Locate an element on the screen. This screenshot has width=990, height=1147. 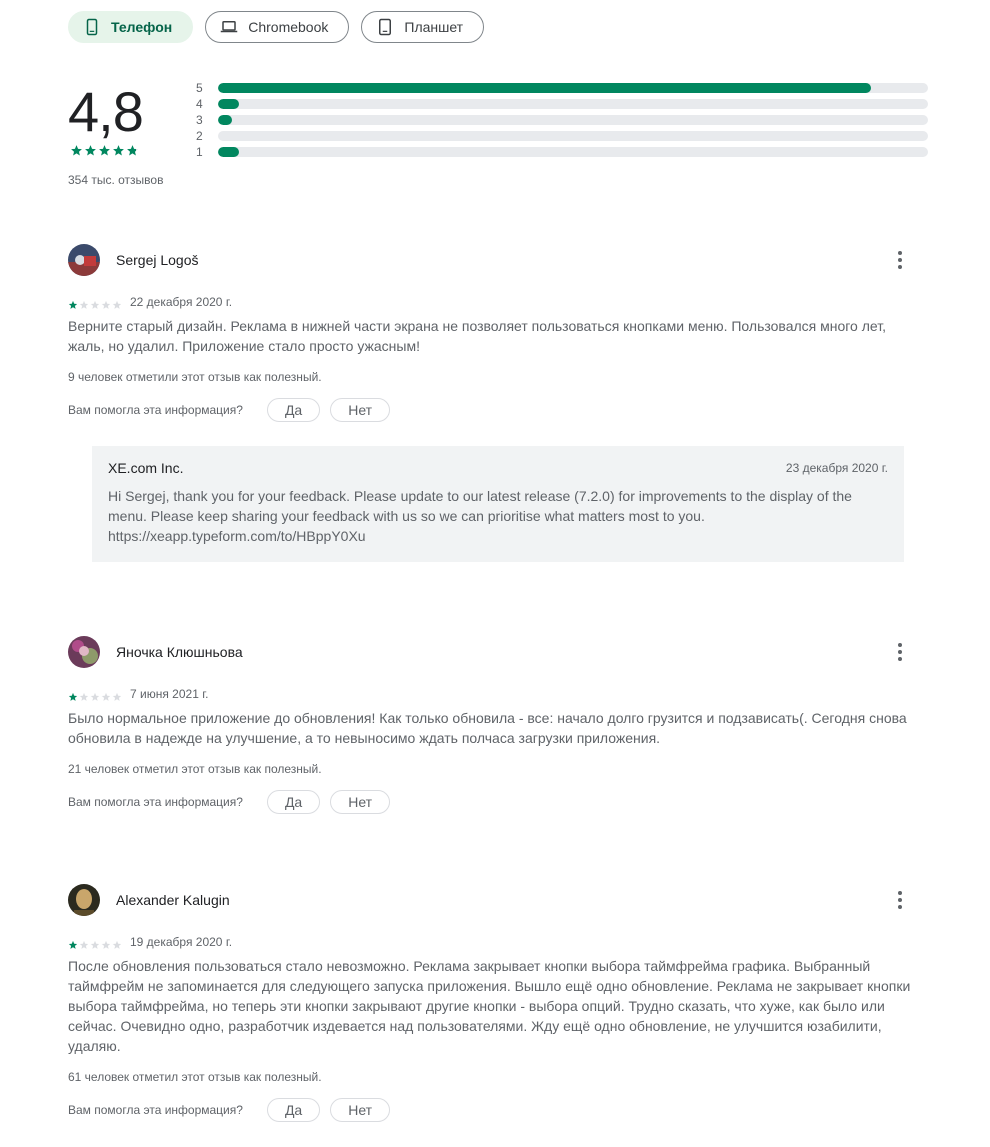
reply-header: XE.com Inc. 23 декабря 2020 г. is located at coordinates (498, 468).